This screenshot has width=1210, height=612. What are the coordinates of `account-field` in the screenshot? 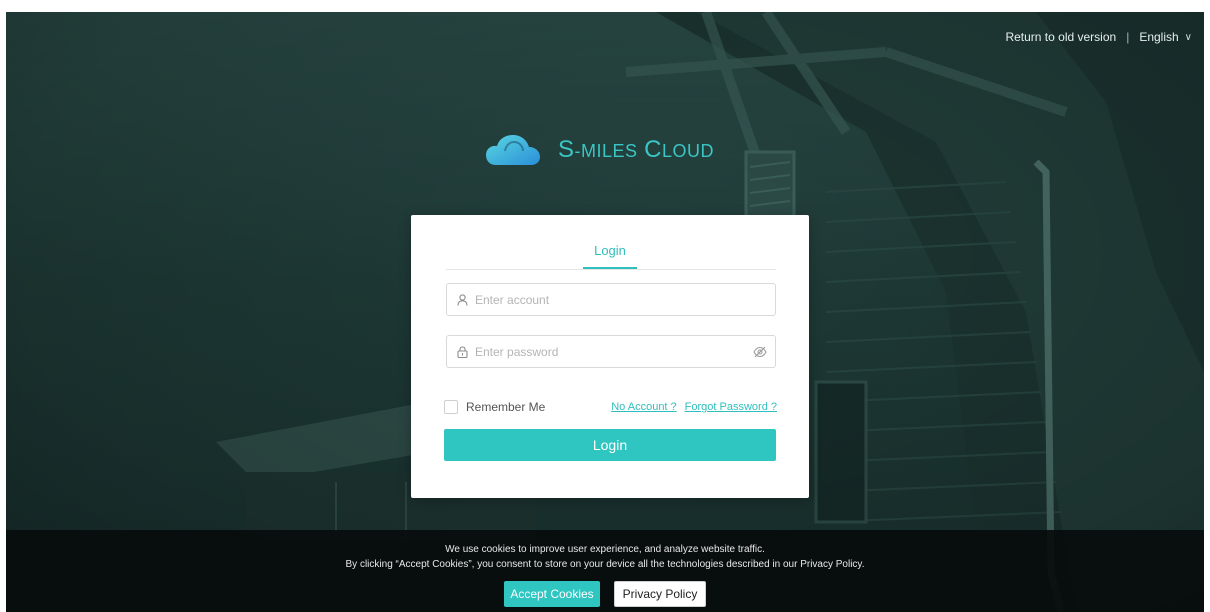 It's located at (611, 299).